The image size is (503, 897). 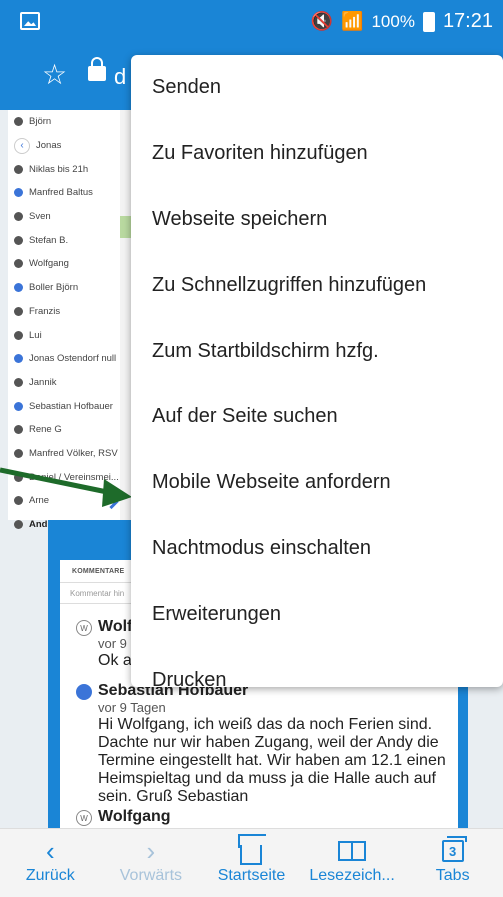 I want to click on avatar, so click(x=84, y=692).